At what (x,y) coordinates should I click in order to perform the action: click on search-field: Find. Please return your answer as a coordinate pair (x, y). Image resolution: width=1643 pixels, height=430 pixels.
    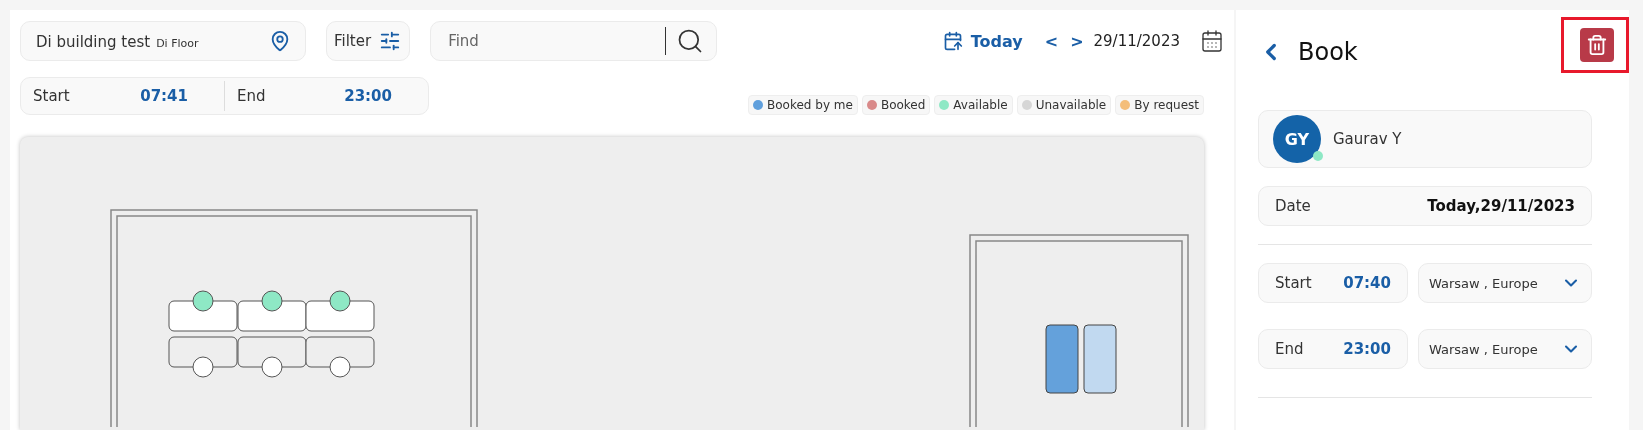
    Looking at the image, I should click on (574, 41).